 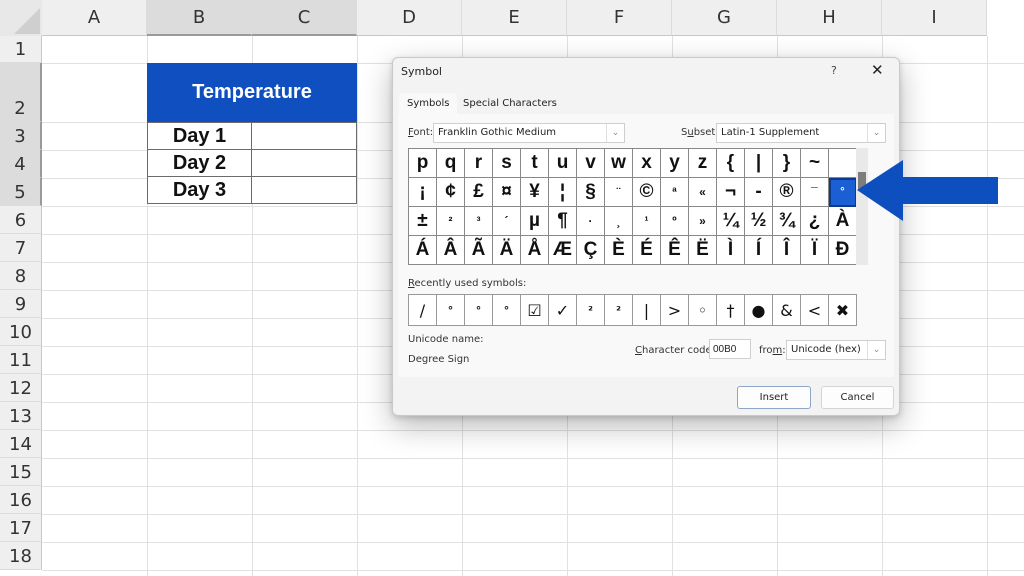 What do you see at coordinates (619, 163) in the screenshot?
I see `symbol-cell: w` at bounding box center [619, 163].